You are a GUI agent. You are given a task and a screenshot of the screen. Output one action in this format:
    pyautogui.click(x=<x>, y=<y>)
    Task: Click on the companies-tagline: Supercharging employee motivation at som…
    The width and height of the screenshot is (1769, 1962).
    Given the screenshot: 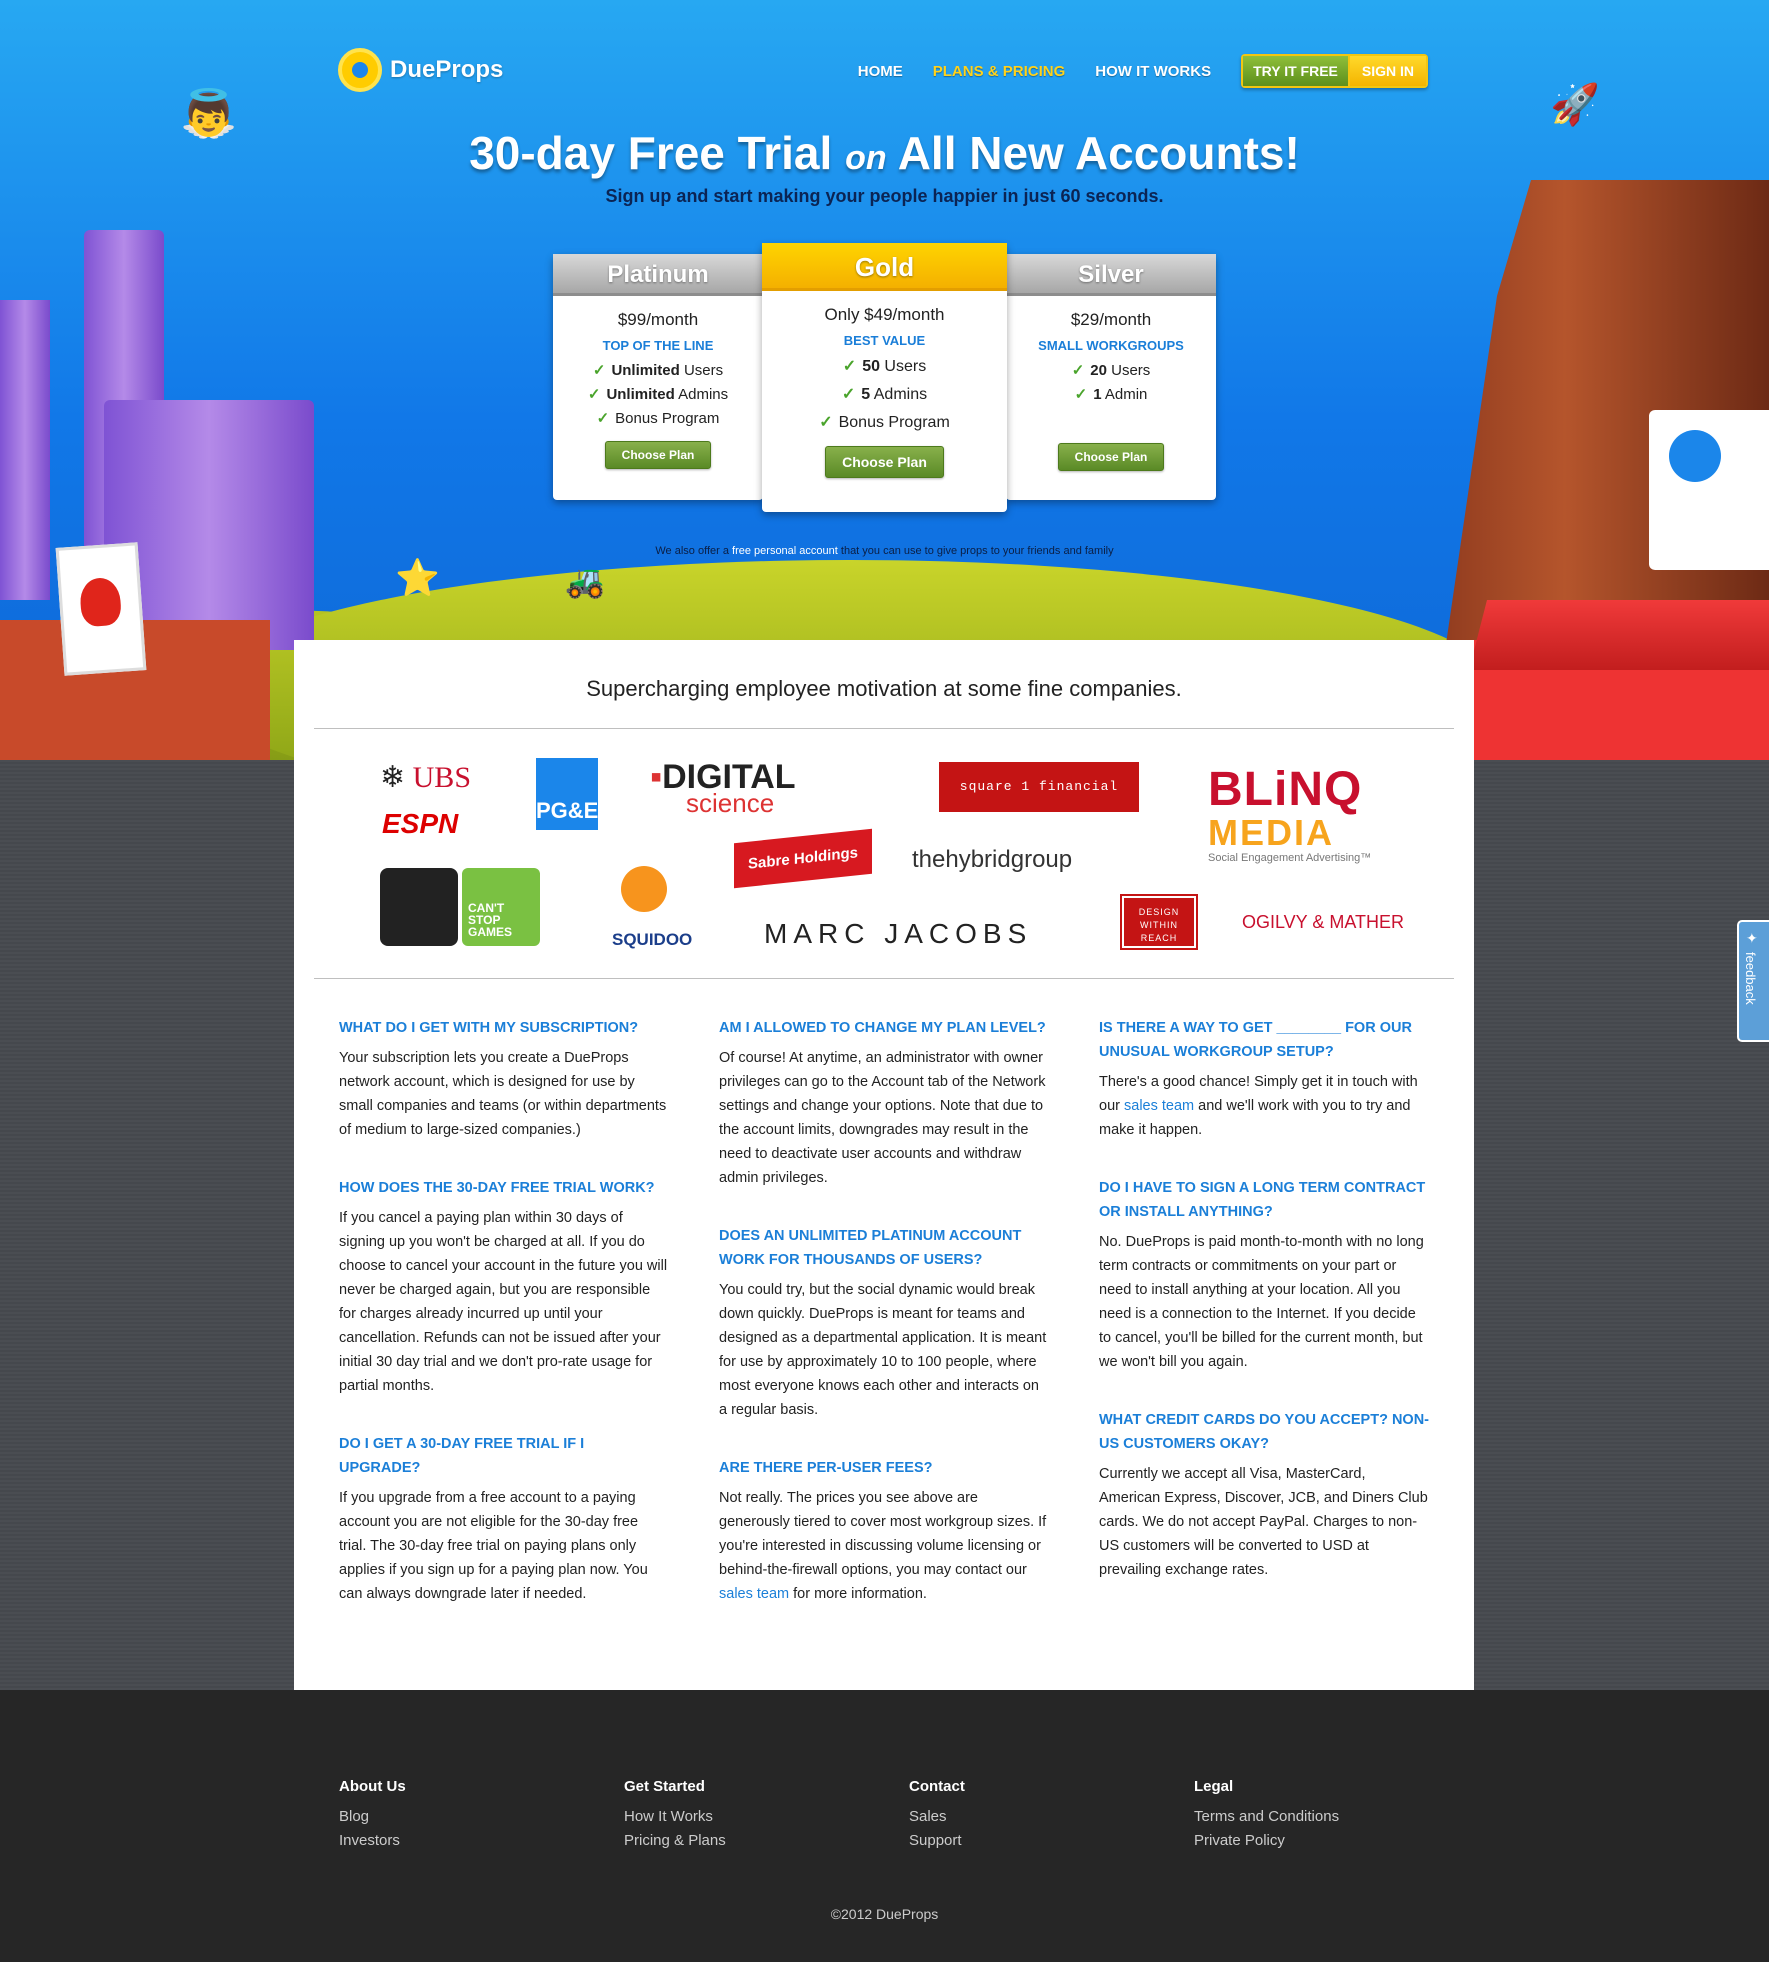 What is the action you would take?
    pyautogui.click(x=884, y=688)
    